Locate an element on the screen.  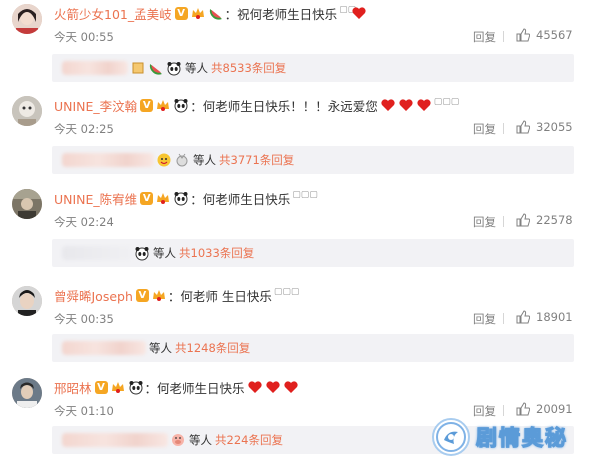
comment-line: 曾舜晞Joseph V ：何老师 生日快乐 ▢▢▢ is located at coordinates (177, 295).